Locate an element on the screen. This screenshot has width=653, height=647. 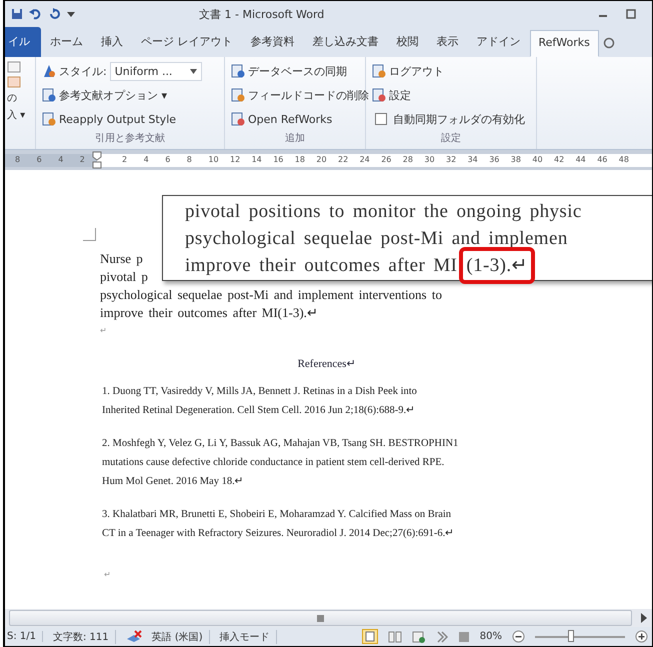
ribbon-tab: イル is located at coordinates (23, 42).